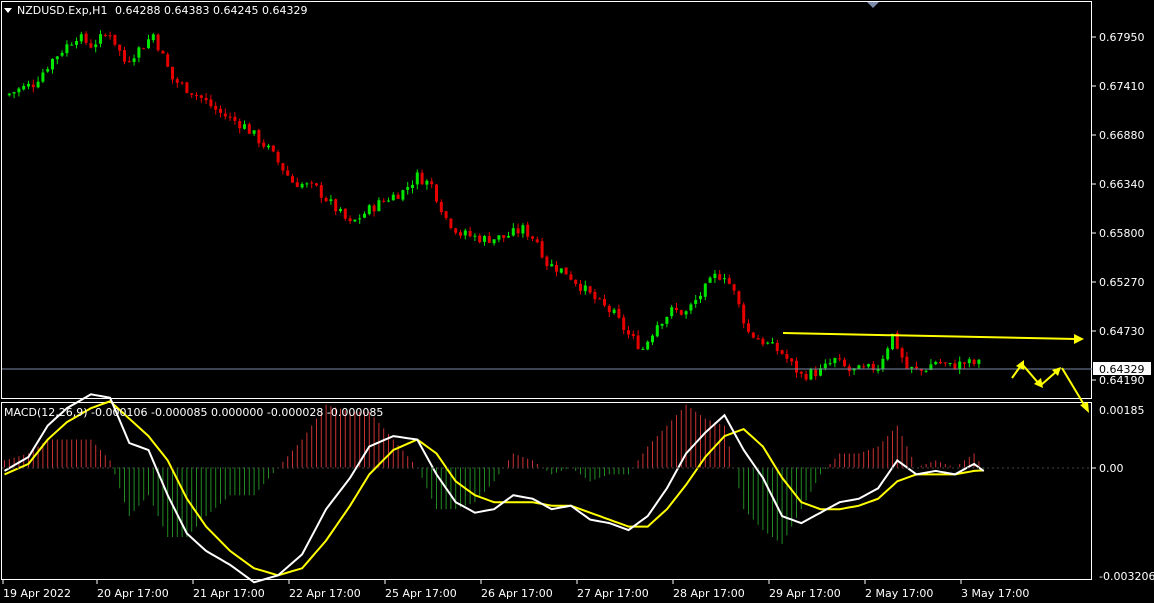 The width and height of the screenshot is (1154, 603). Describe the element at coordinates (805, 593) in the screenshot. I see `time-label: 29 Apr 17:00` at that location.